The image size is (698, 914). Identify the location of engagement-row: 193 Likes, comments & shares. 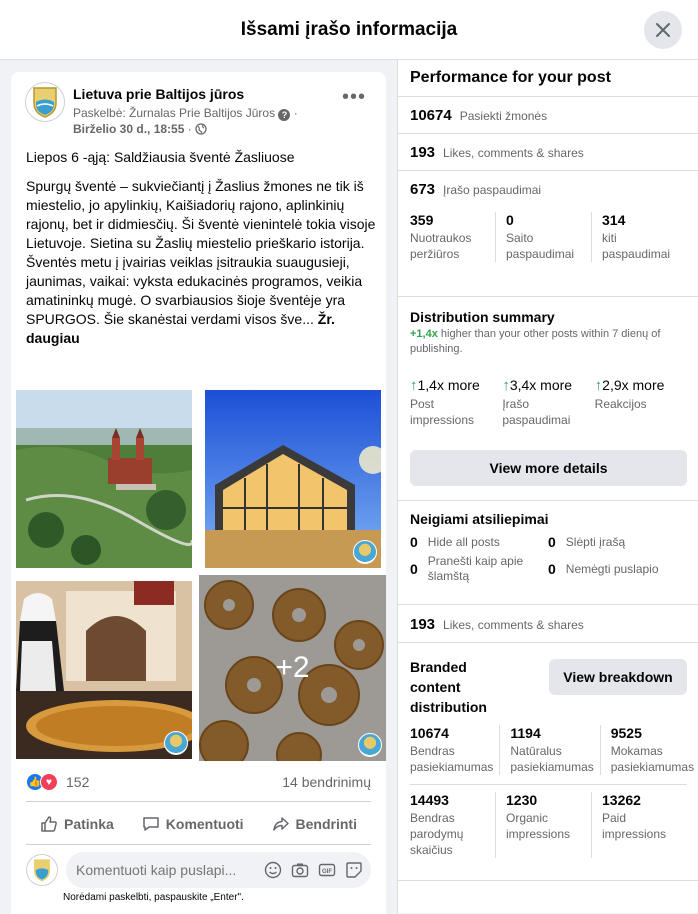
(548, 152).